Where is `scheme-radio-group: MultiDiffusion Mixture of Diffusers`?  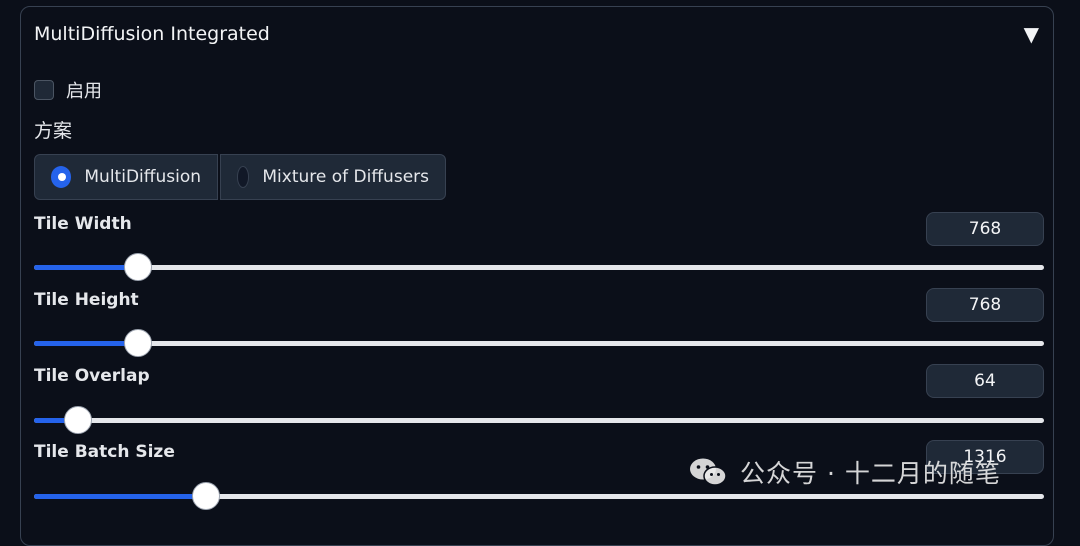
scheme-radio-group: MultiDiffusion Mixture of Diffusers is located at coordinates (240, 177).